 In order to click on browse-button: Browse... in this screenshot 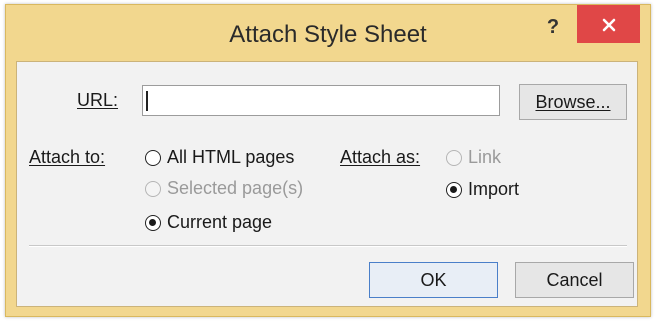, I will do `click(573, 102)`.